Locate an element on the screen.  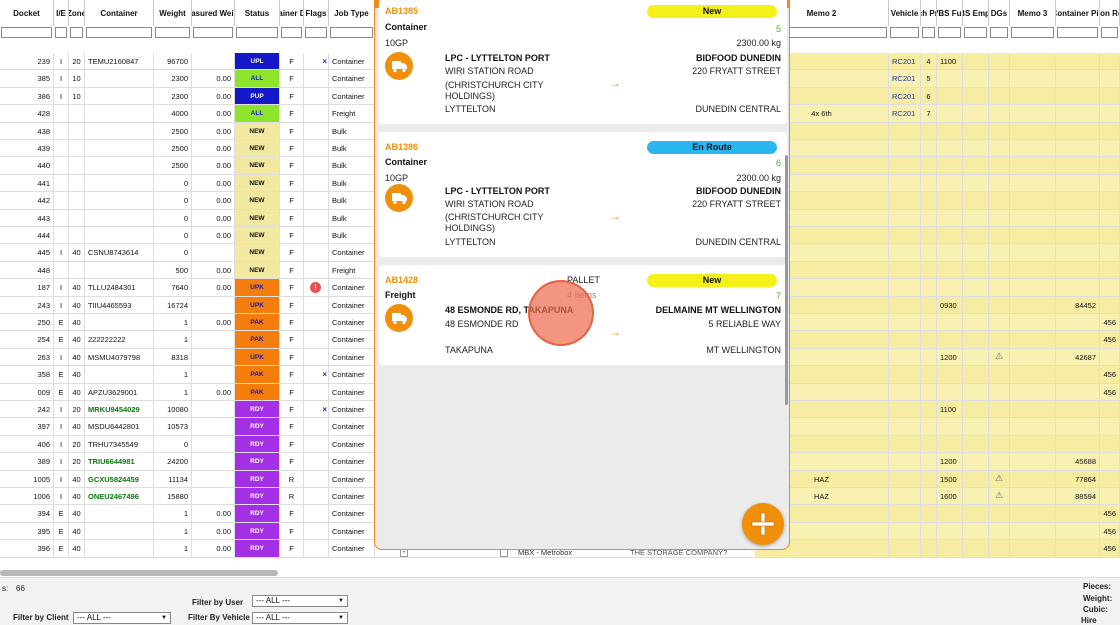
job-id: AB1386 is located at coordinates (402, 147).